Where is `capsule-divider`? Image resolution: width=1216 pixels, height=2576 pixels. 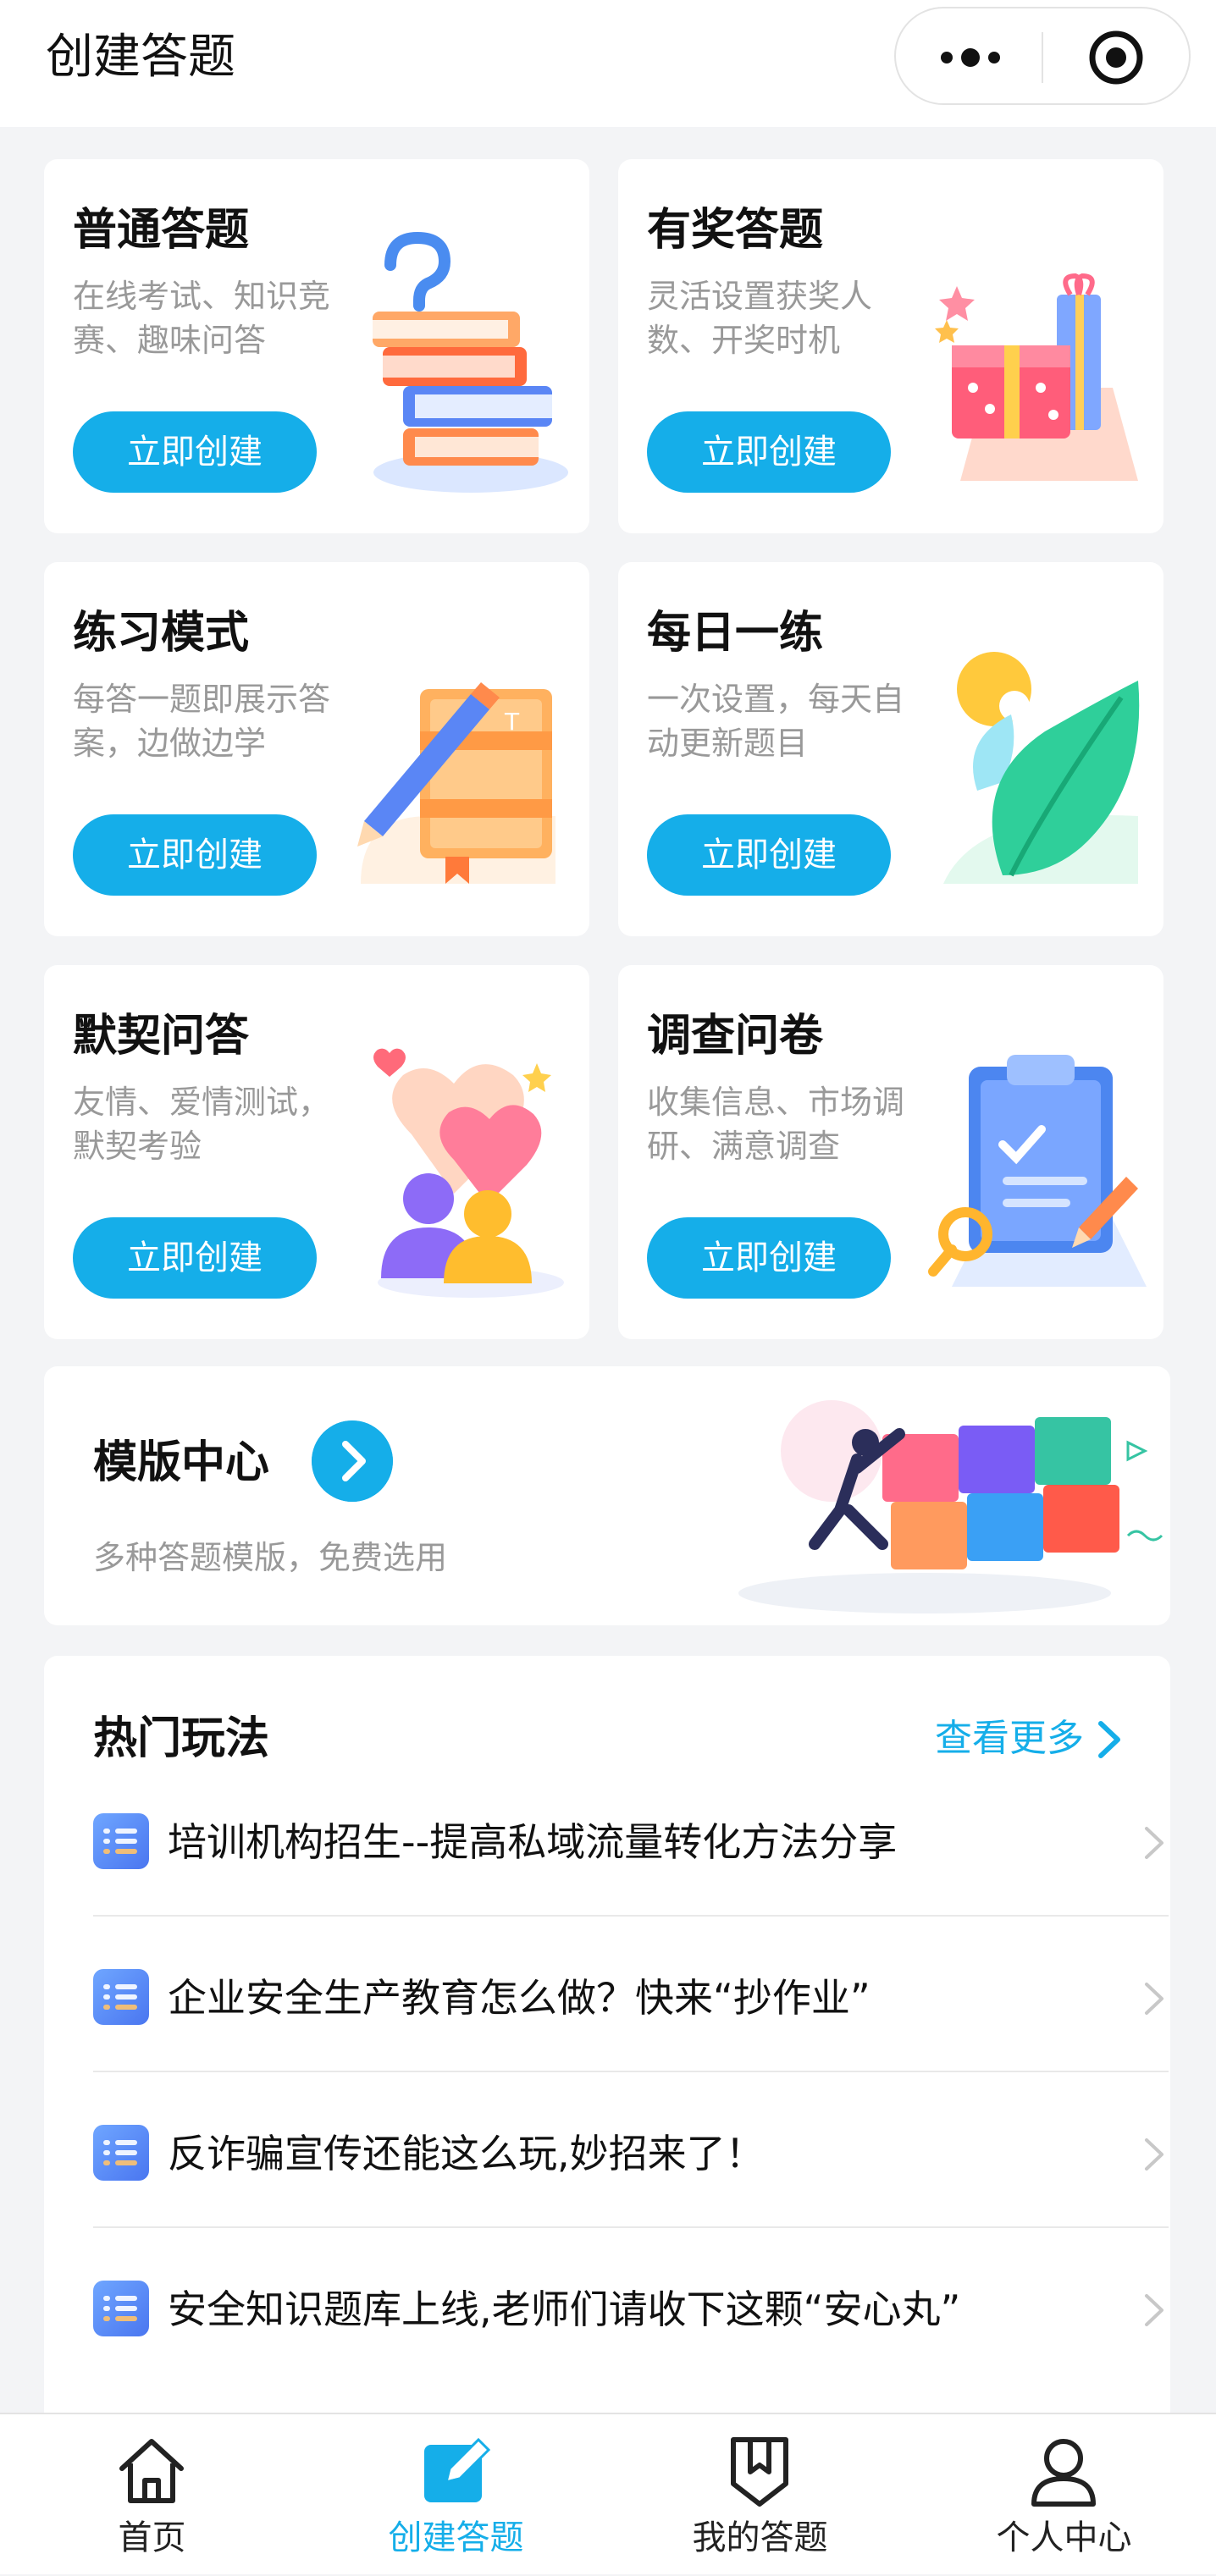 capsule-divider is located at coordinates (1042, 58).